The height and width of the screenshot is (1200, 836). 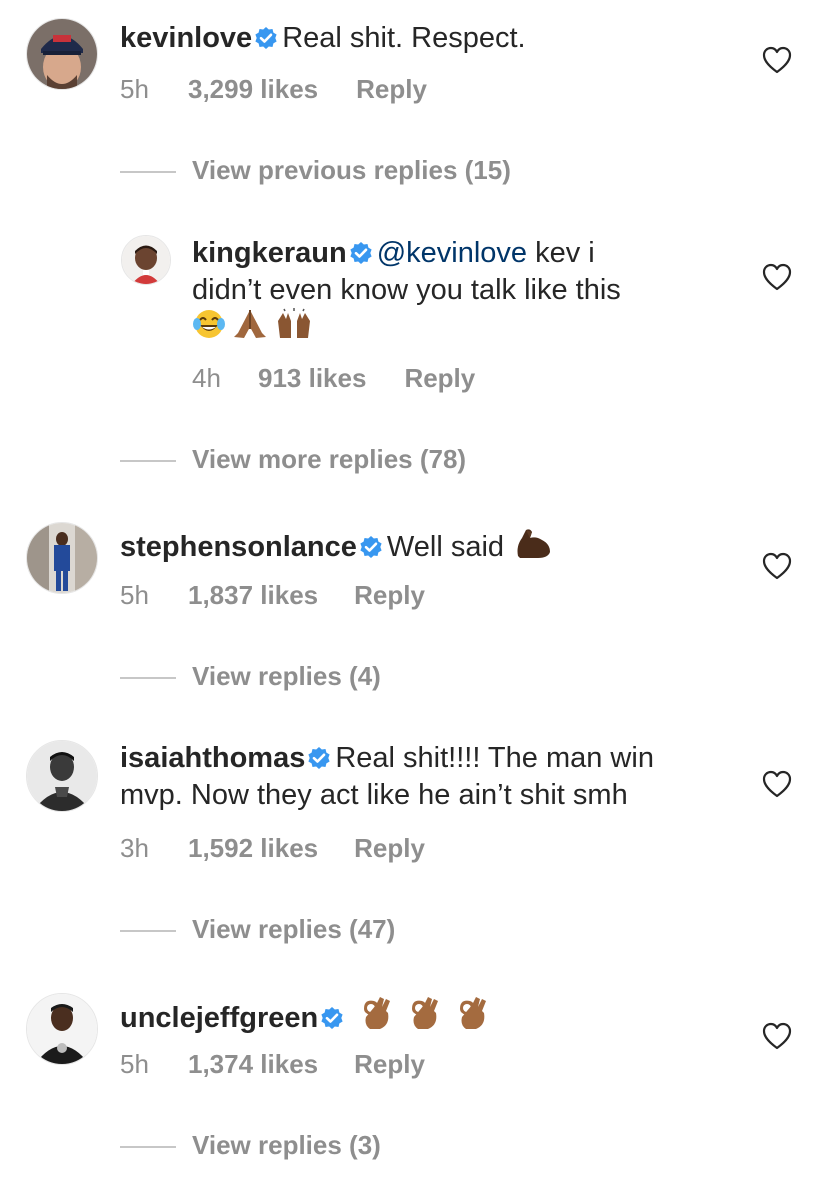 What do you see at coordinates (253, 595) in the screenshot?
I see `likes-count: 1,837 likes` at bounding box center [253, 595].